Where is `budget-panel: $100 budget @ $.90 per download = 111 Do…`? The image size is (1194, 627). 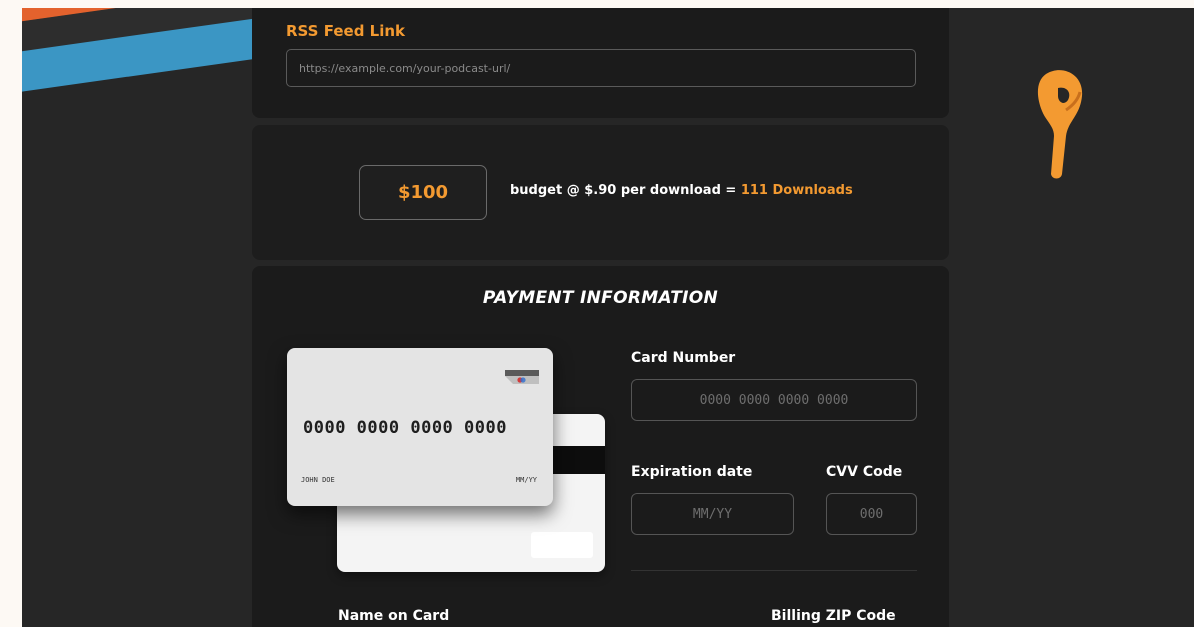
budget-panel: $100 budget @ $.90 per download = 111 Do… is located at coordinates (600, 192).